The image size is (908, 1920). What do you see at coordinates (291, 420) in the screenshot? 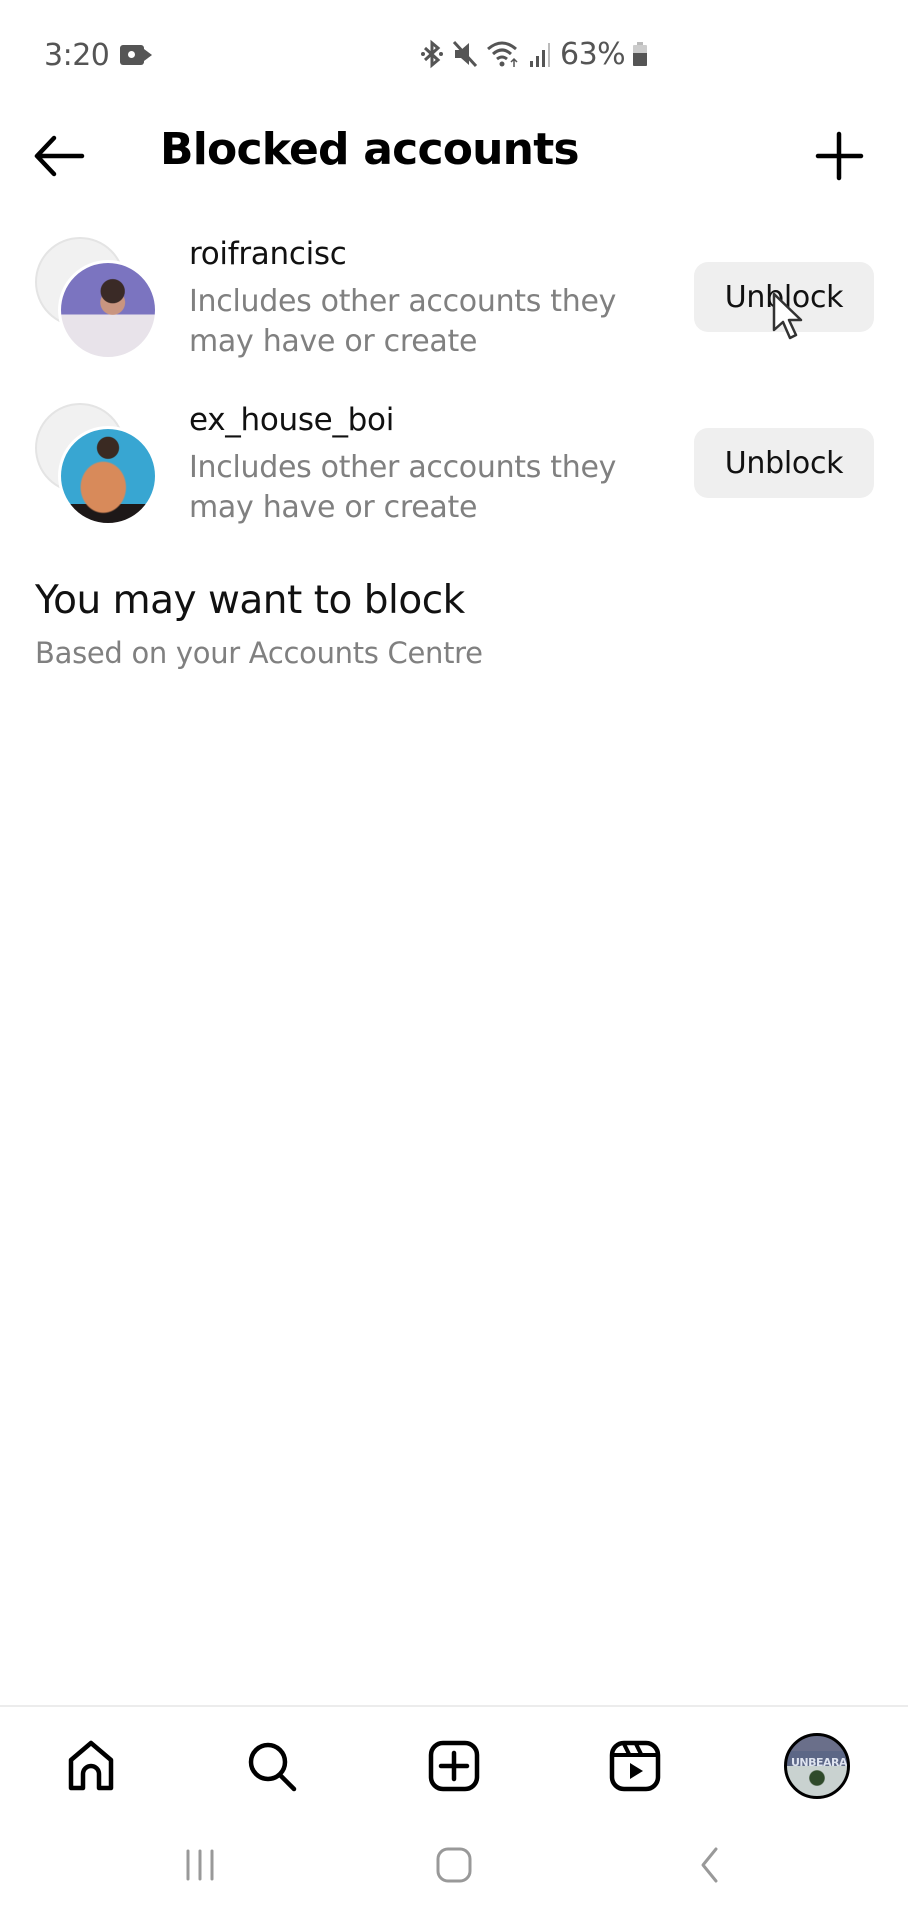
I see `username: ex_house_boi` at bounding box center [291, 420].